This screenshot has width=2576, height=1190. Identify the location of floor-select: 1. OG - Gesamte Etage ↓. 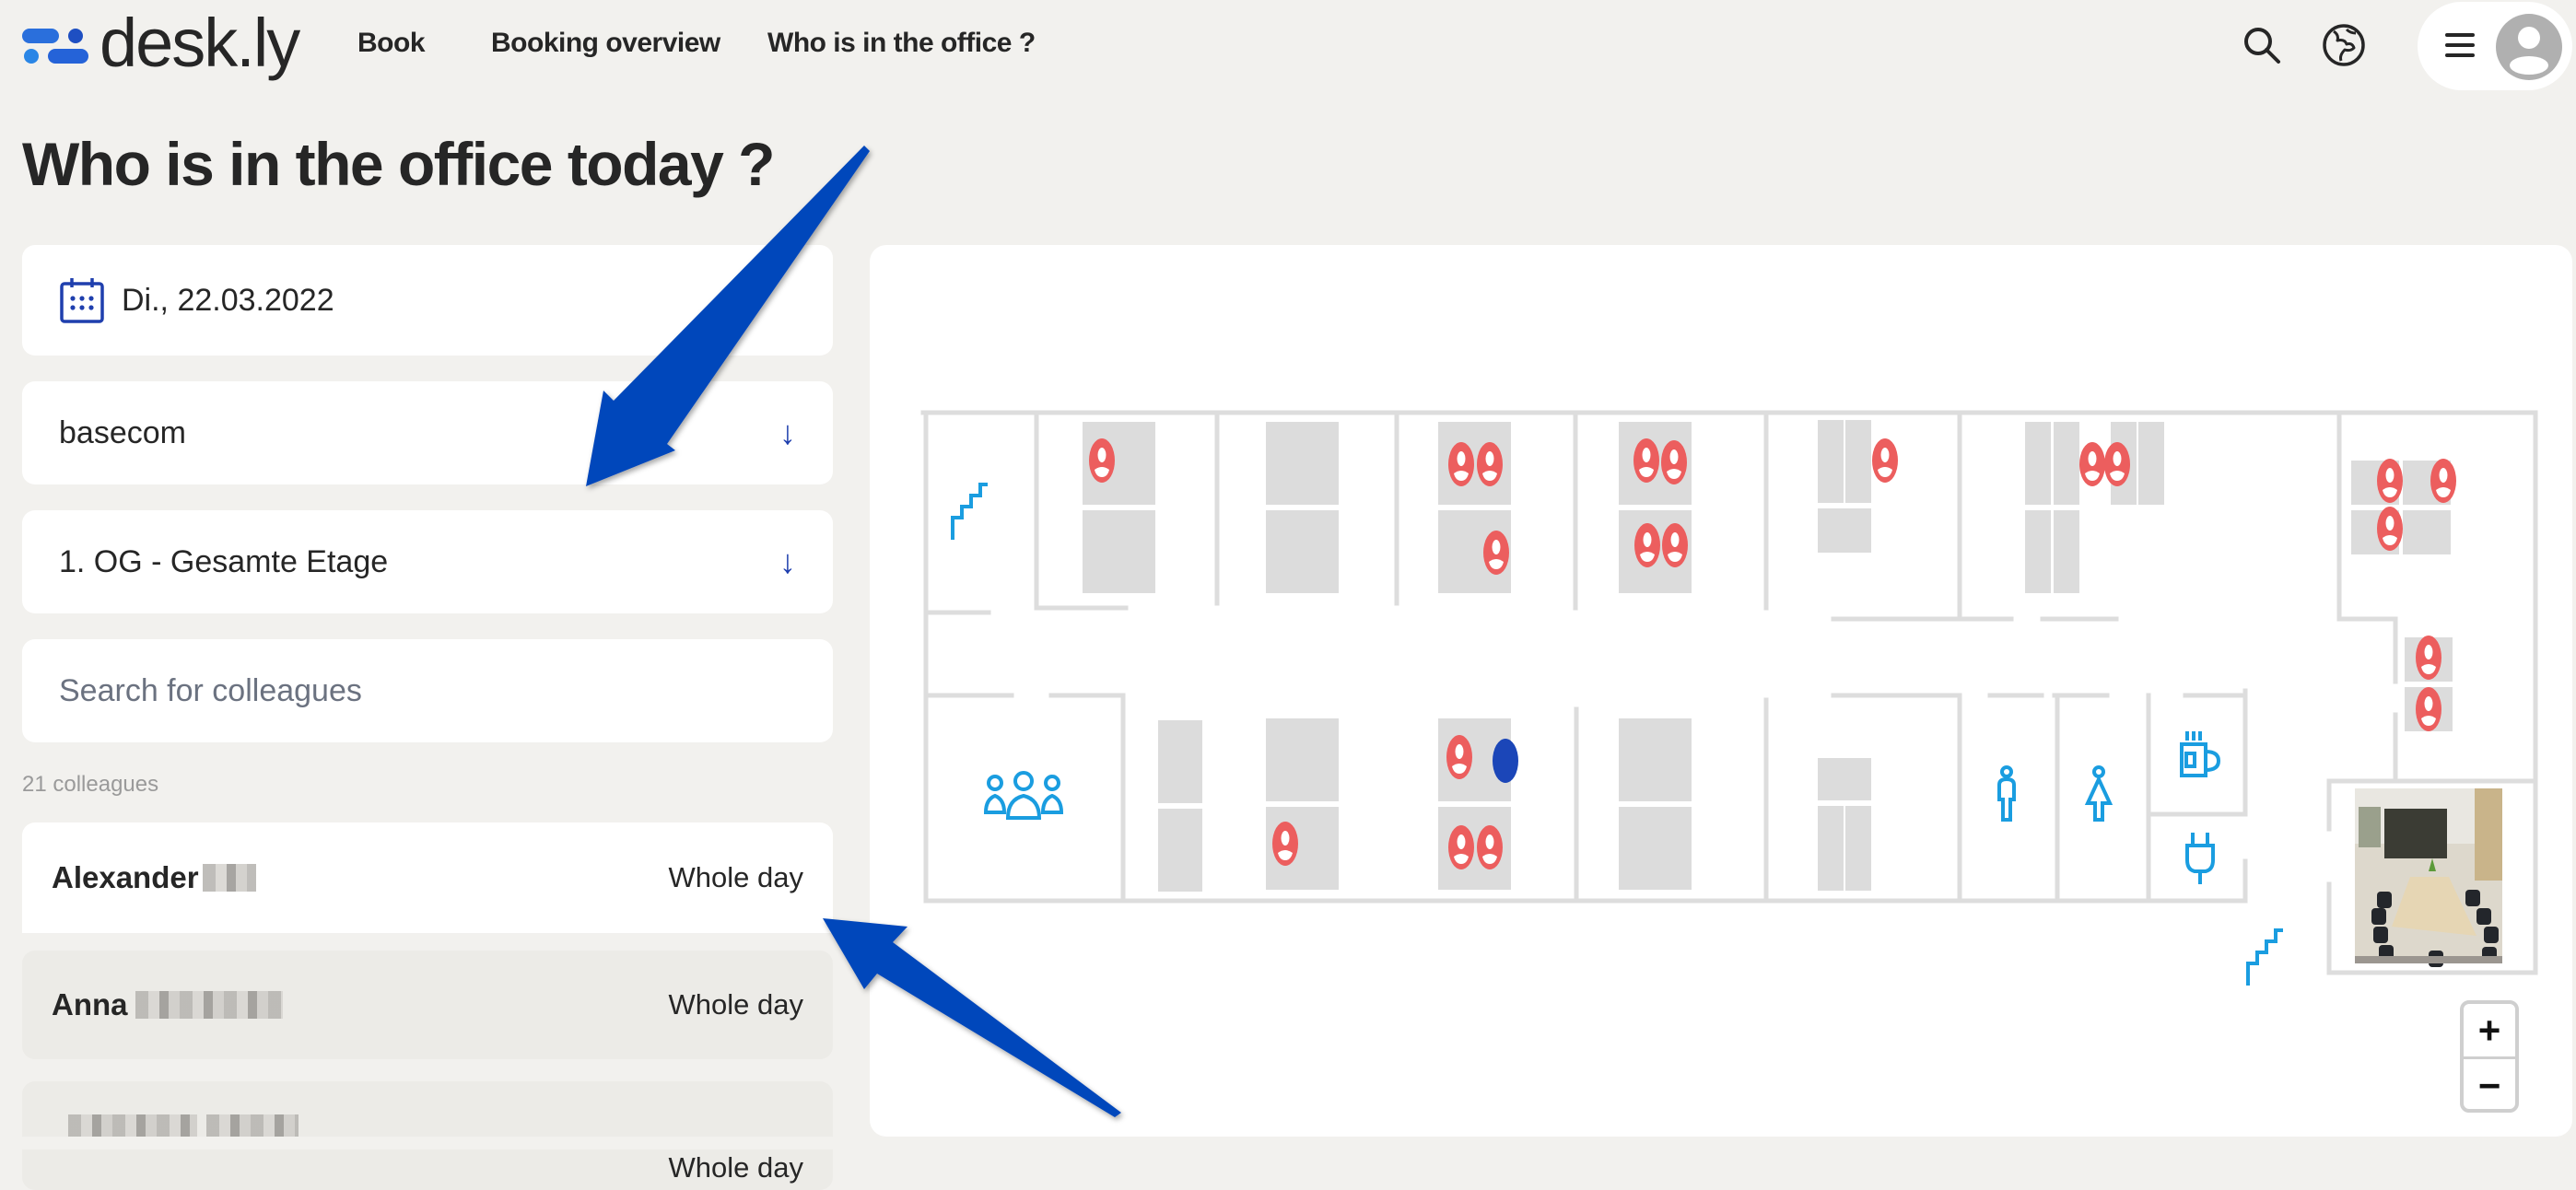
(427, 561).